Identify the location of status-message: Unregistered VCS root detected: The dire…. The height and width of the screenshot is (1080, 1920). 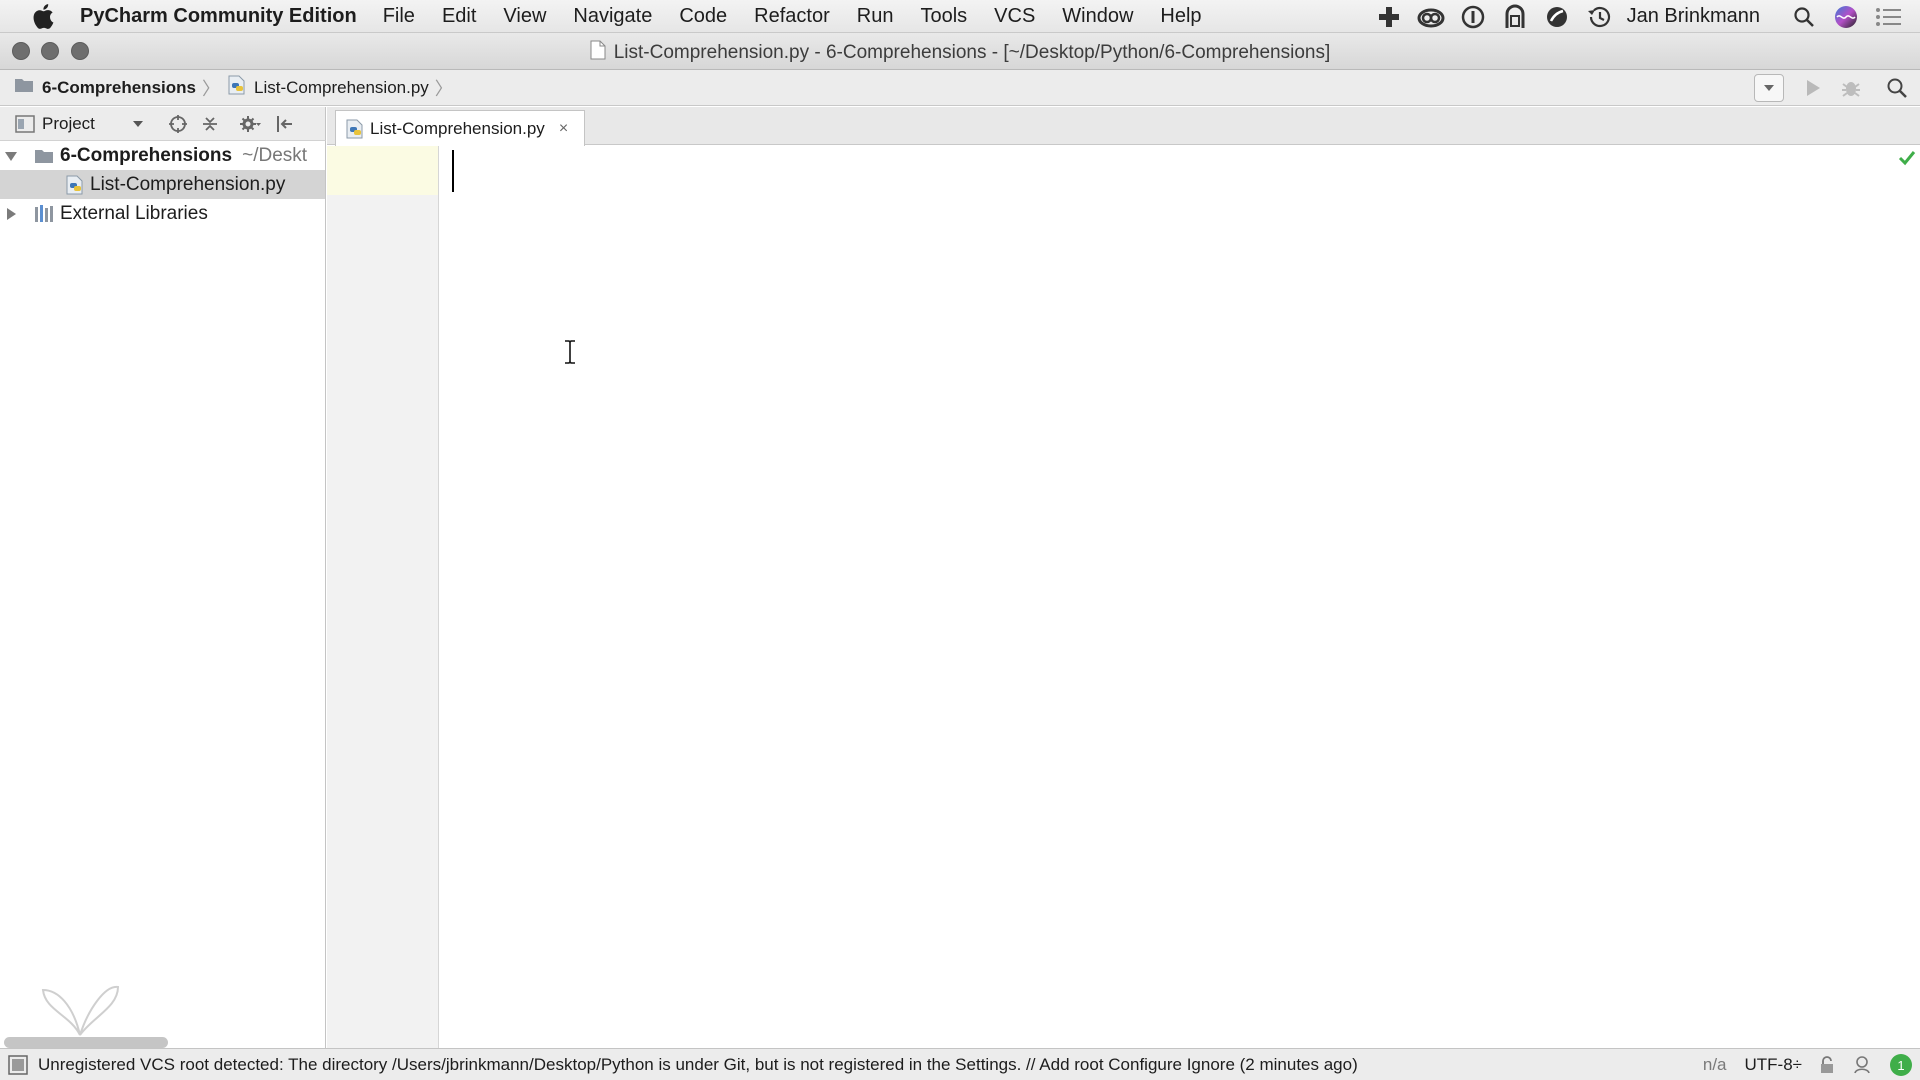
(698, 1065).